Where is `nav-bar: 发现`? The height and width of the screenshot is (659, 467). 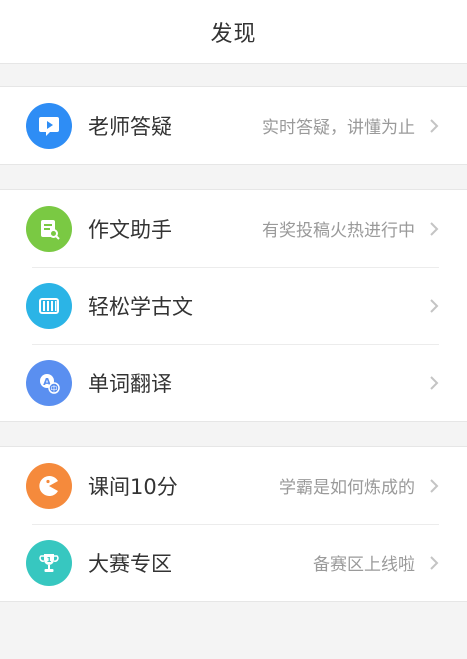
nav-bar: 发现 is located at coordinates (233, 32).